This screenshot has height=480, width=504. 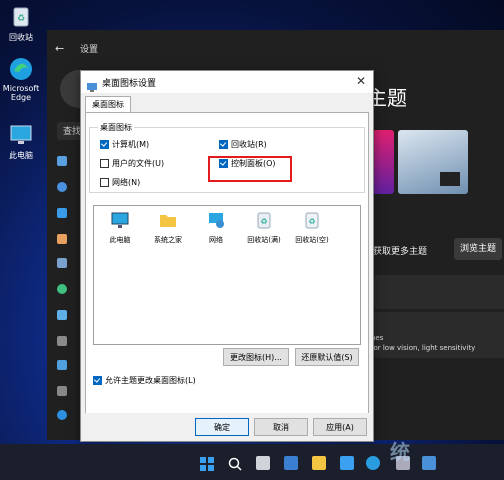 I want to click on checkbox-label: 回收站(R), so click(x=249, y=144).